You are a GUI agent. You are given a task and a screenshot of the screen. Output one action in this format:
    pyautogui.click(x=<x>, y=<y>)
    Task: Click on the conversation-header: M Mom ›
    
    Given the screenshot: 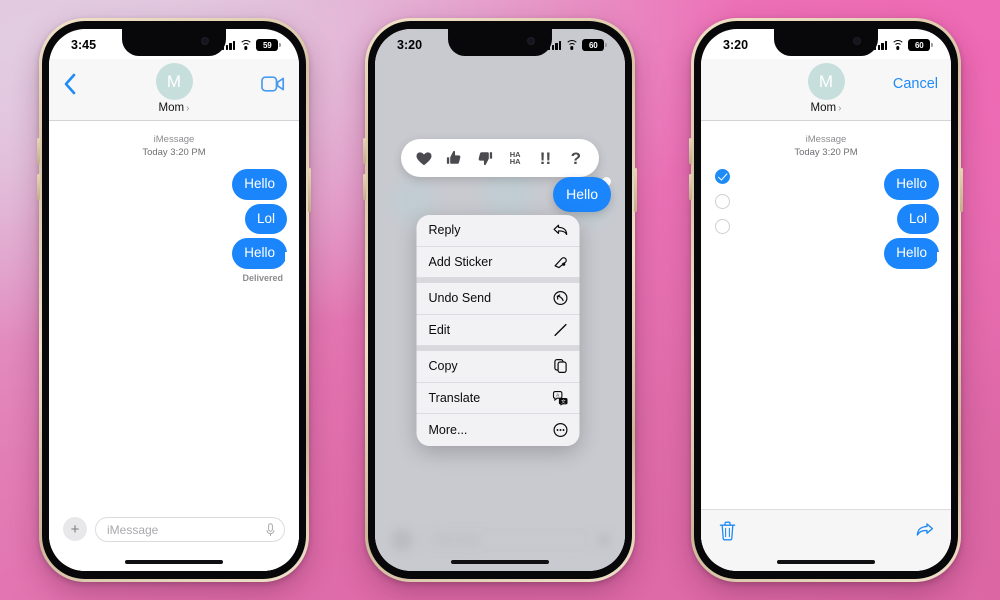 What is the action you would take?
    pyautogui.click(x=174, y=90)
    